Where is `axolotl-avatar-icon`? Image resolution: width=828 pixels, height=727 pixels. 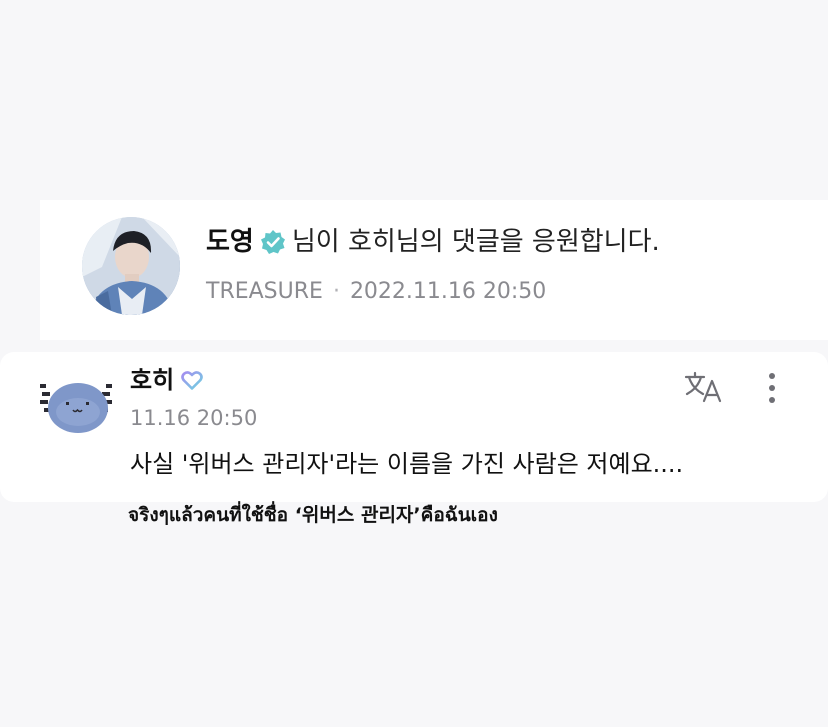
axolotl-avatar-icon is located at coordinates (76, 408).